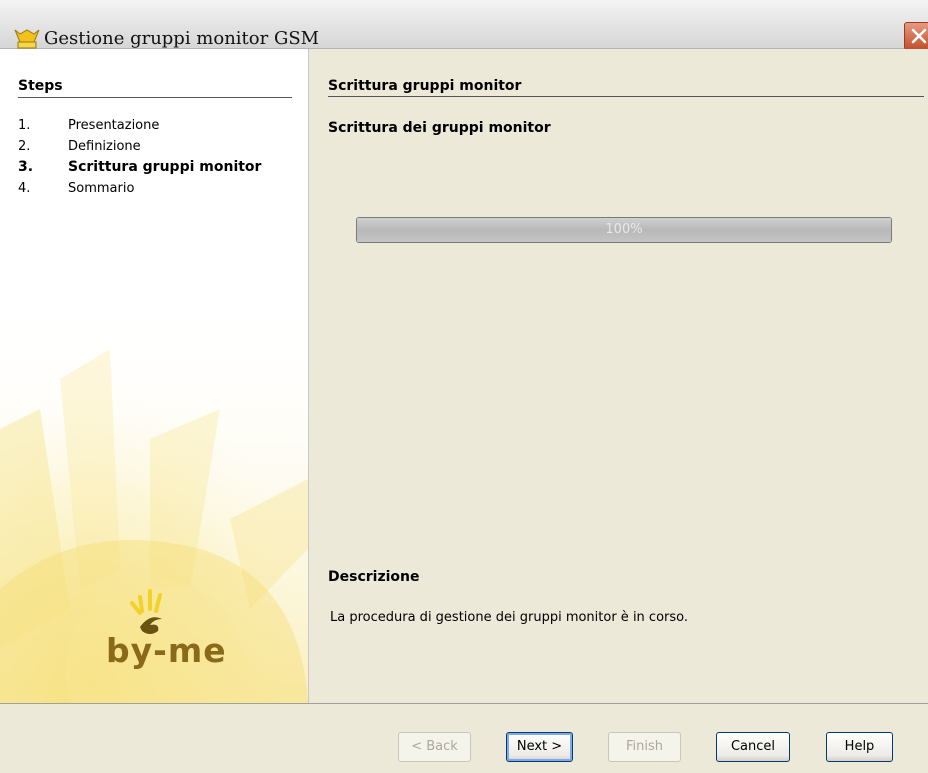 The image size is (928, 773). I want to click on finish-button: Finish, so click(644, 747).